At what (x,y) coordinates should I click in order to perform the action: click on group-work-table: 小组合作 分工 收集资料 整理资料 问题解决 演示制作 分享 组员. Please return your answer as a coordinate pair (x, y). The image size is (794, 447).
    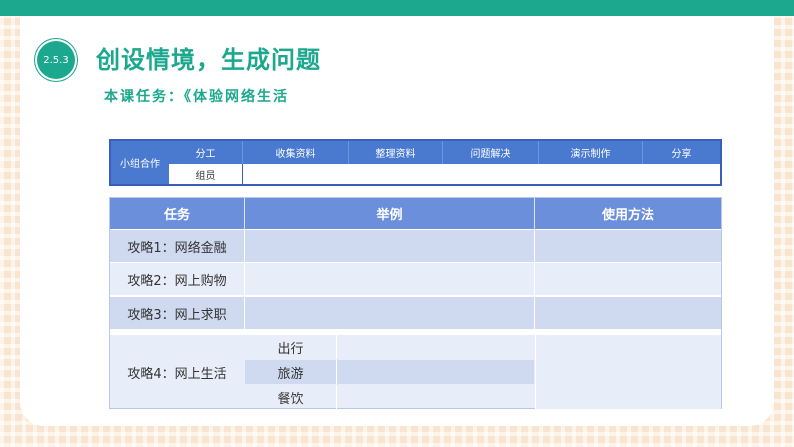
    Looking at the image, I should click on (415, 162).